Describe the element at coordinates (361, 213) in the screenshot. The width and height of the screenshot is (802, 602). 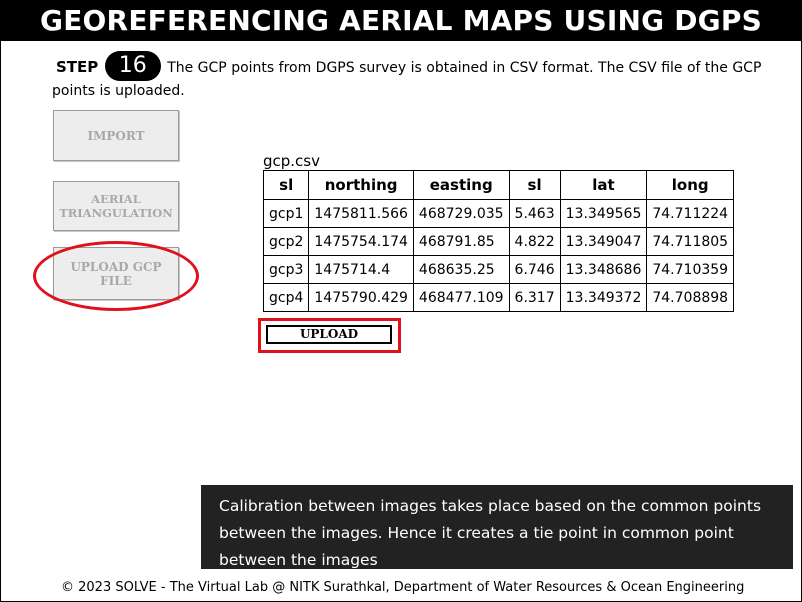
I see `table-cell: 1475811.566` at that location.